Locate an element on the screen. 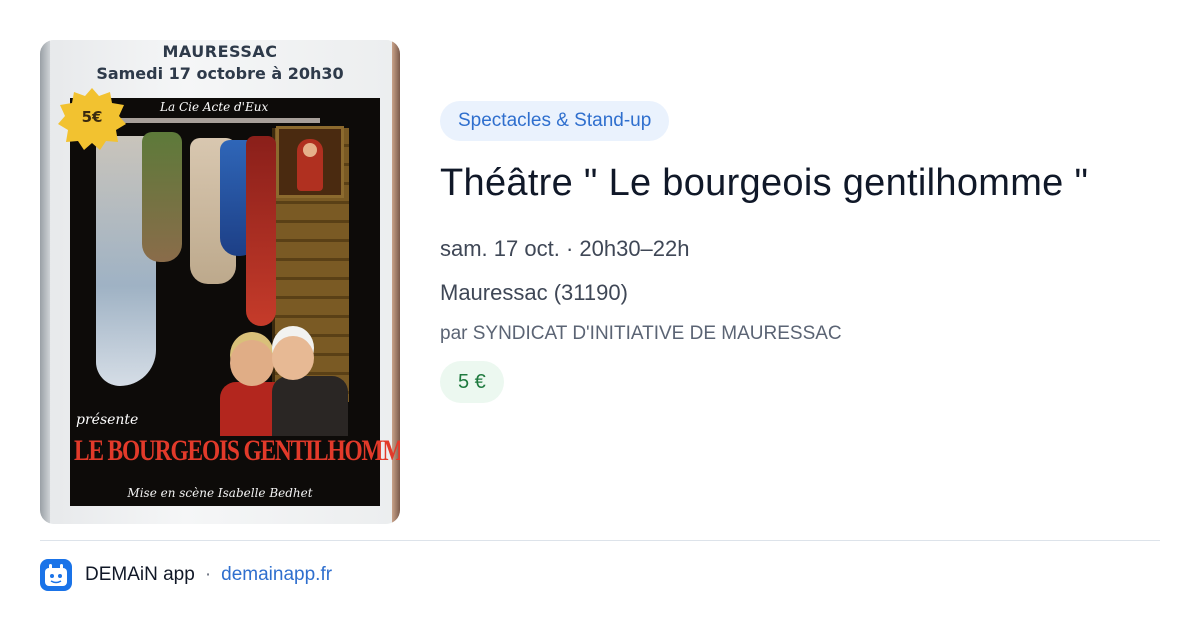  app-name: DEMAiN app is located at coordinates (140, 574).